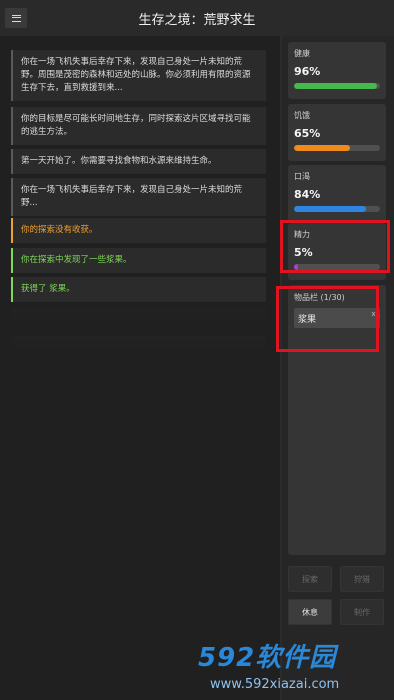 The image size is (394, 700). Describe the element at coordinates (302, 115) in the screenshot. I see `stat-label: 饥饿` at that location.